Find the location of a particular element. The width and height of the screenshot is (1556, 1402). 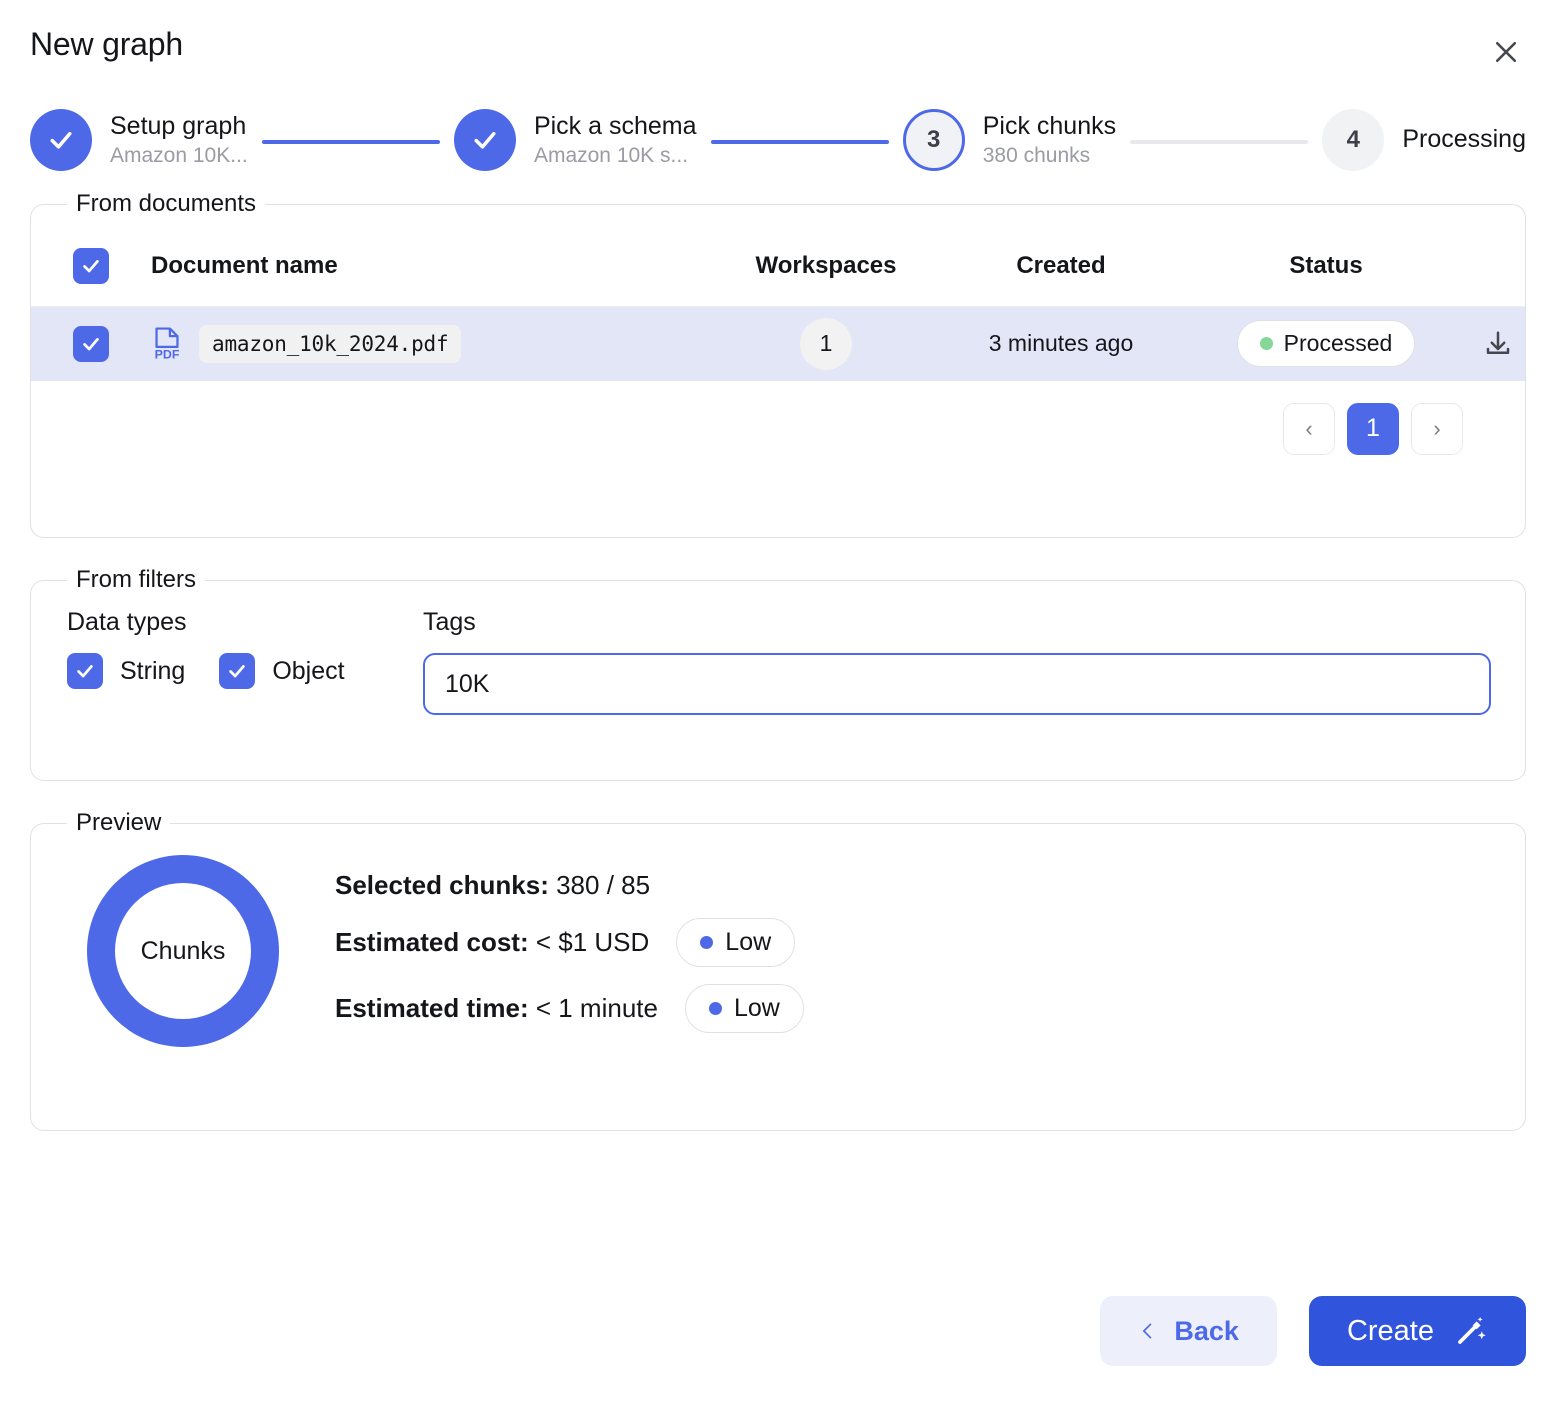

row-actions-cell is located at coordinates (1498, 344).